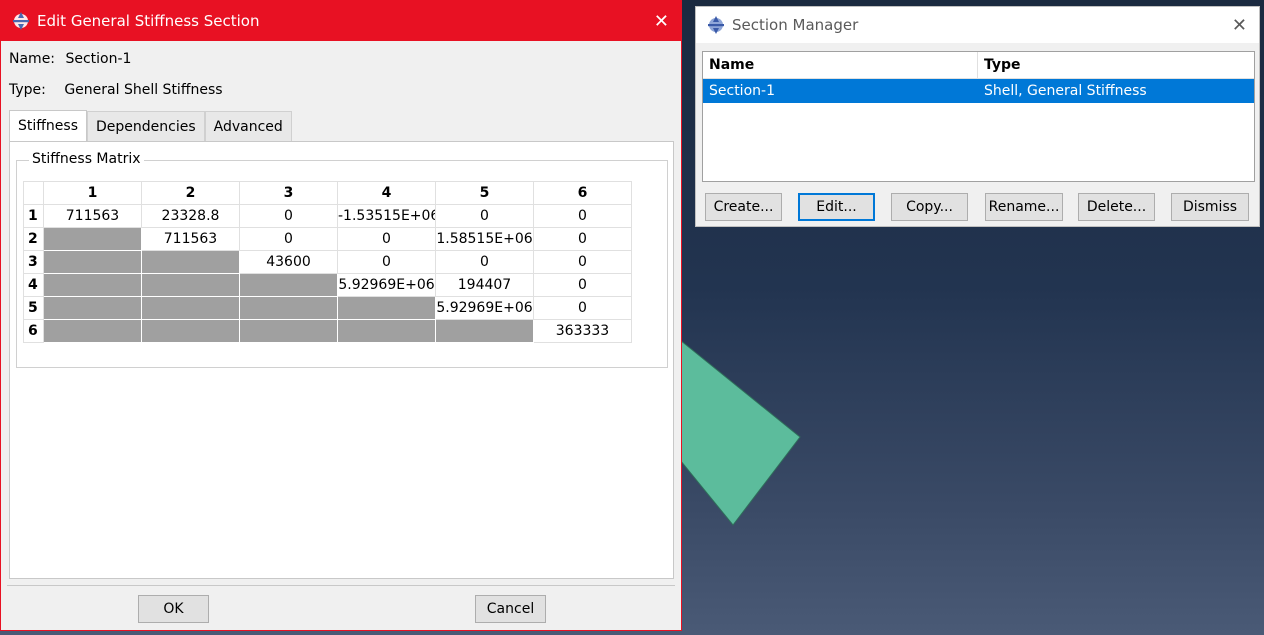 The height and width of the screenshot is (635, 1264). I want to click on tab-bar: Stiffness Dependencies Advanced, so click(150, 126).